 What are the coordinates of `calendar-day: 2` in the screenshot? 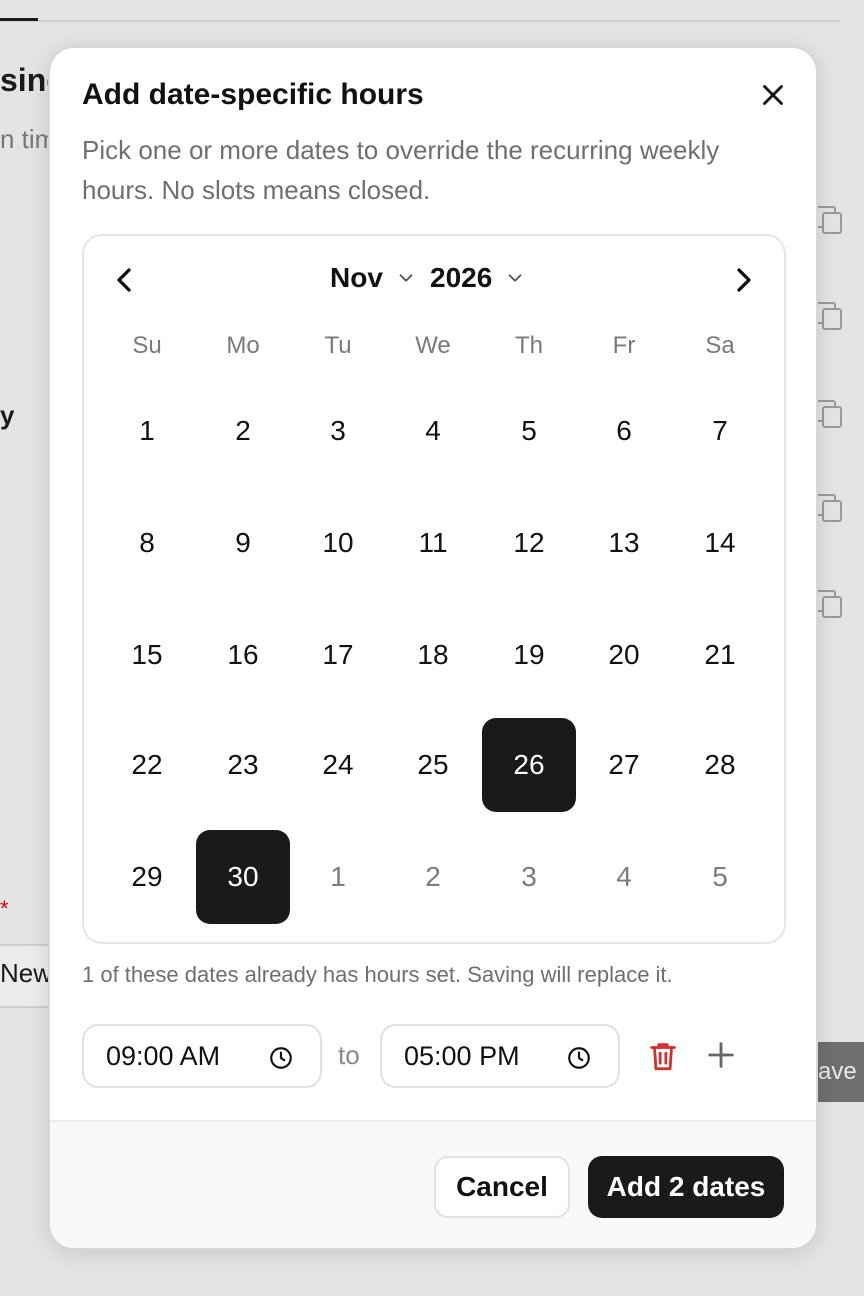 It's located at (243, 431).